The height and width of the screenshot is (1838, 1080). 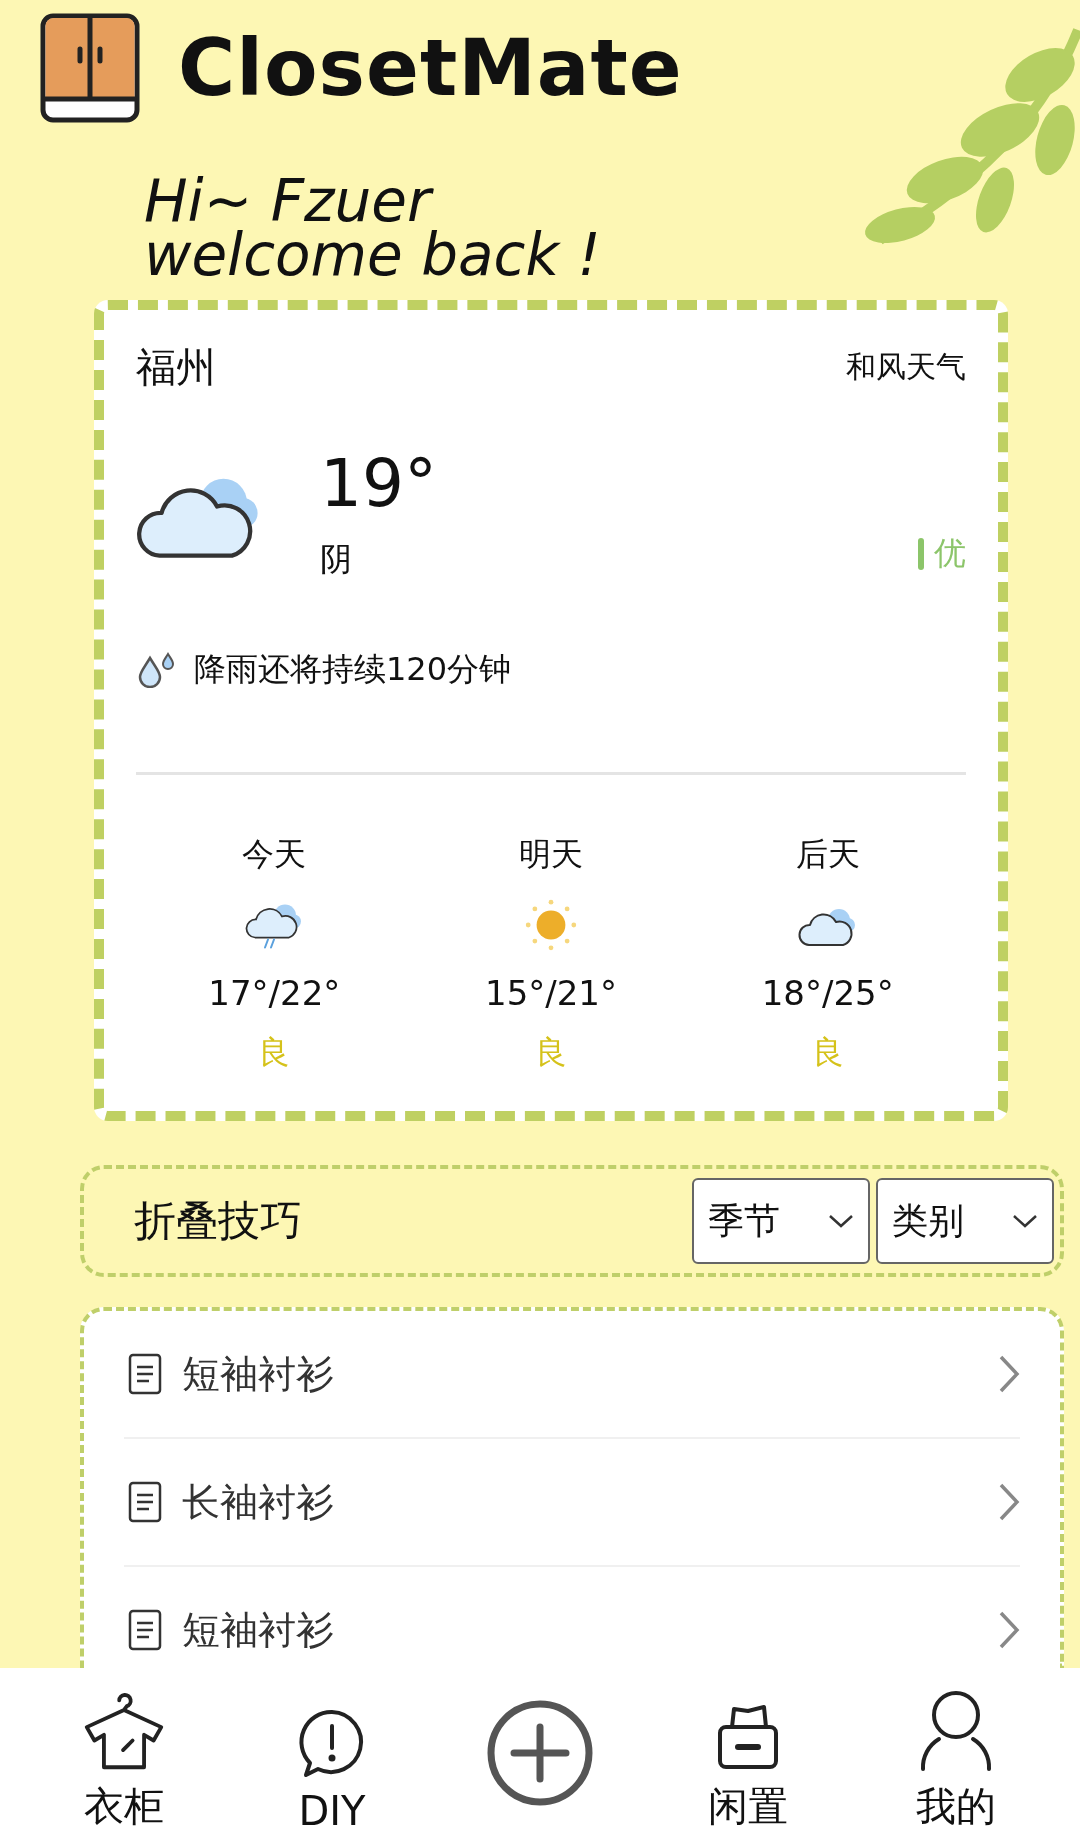 I want to click on add-icon, so click(x=540, y=1753).